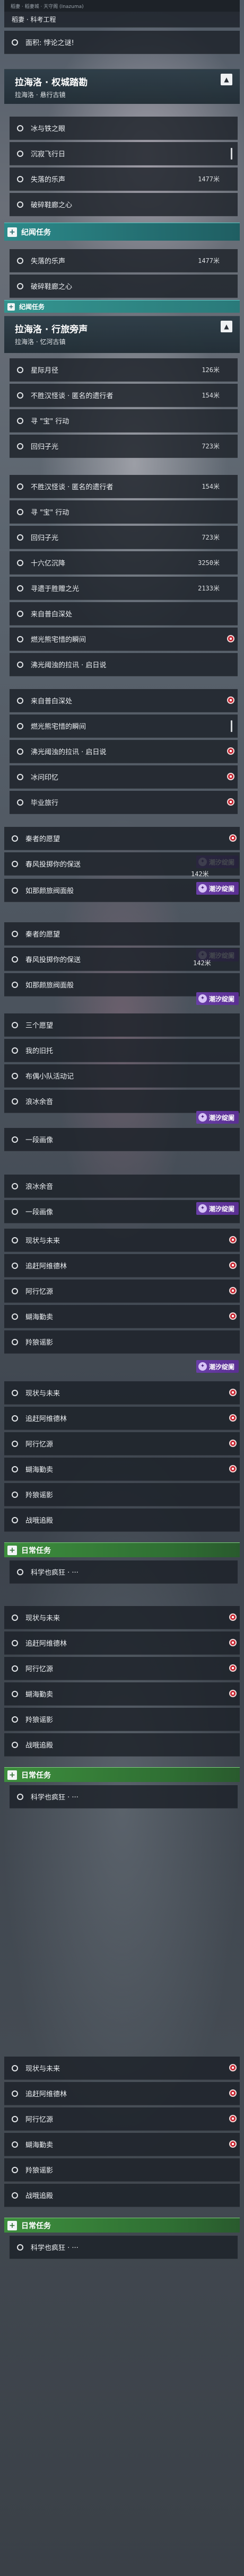 The width and height of the screenshot is (244, 2576). What do you see at coordinates (48, 7) in the screenshot?
I see `breadcrumb-text: 稻妻 · 稻妻城 · 天守阁 (Inazuma)` at bounding box center [48, 7].